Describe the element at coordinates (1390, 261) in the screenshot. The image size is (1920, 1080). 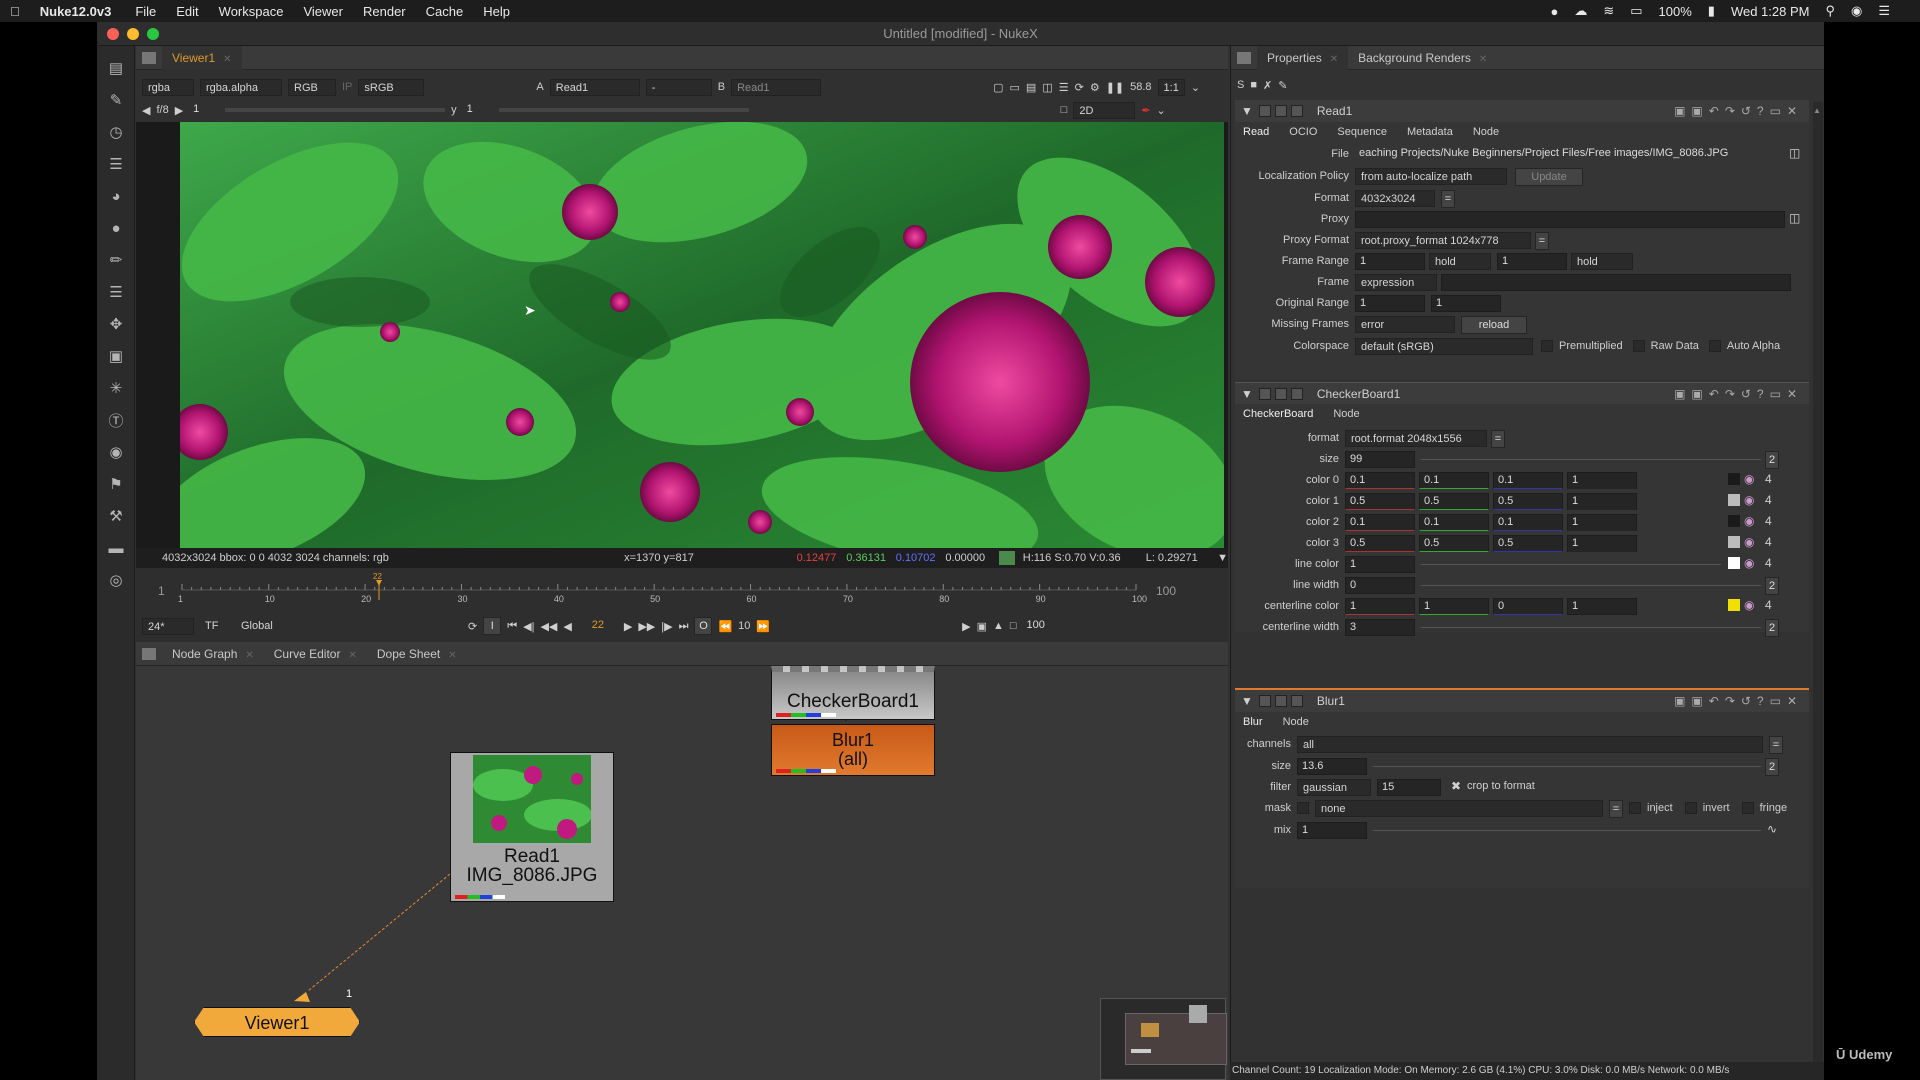
I see `frame-range-start: 1` at that location.